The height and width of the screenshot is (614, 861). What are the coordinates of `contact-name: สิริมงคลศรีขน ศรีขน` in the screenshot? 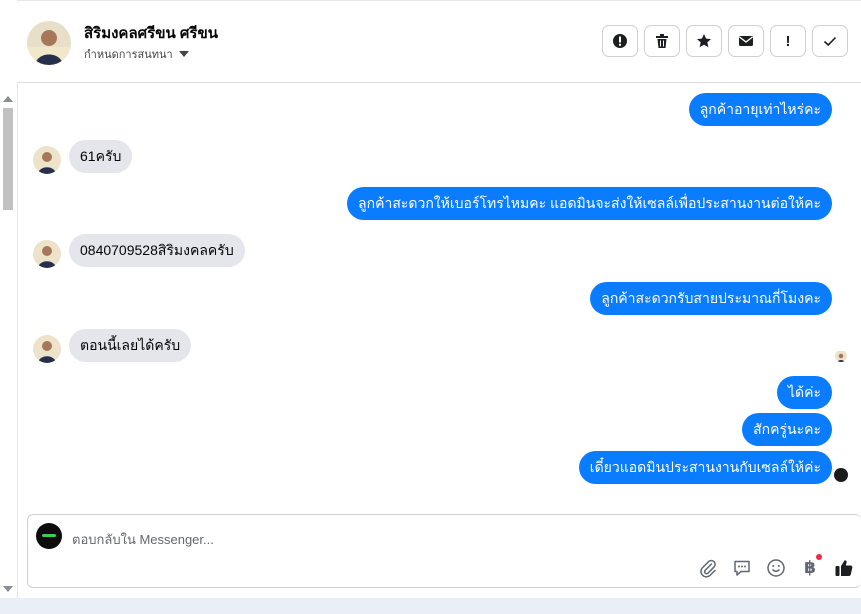 It's located at (151, 33).